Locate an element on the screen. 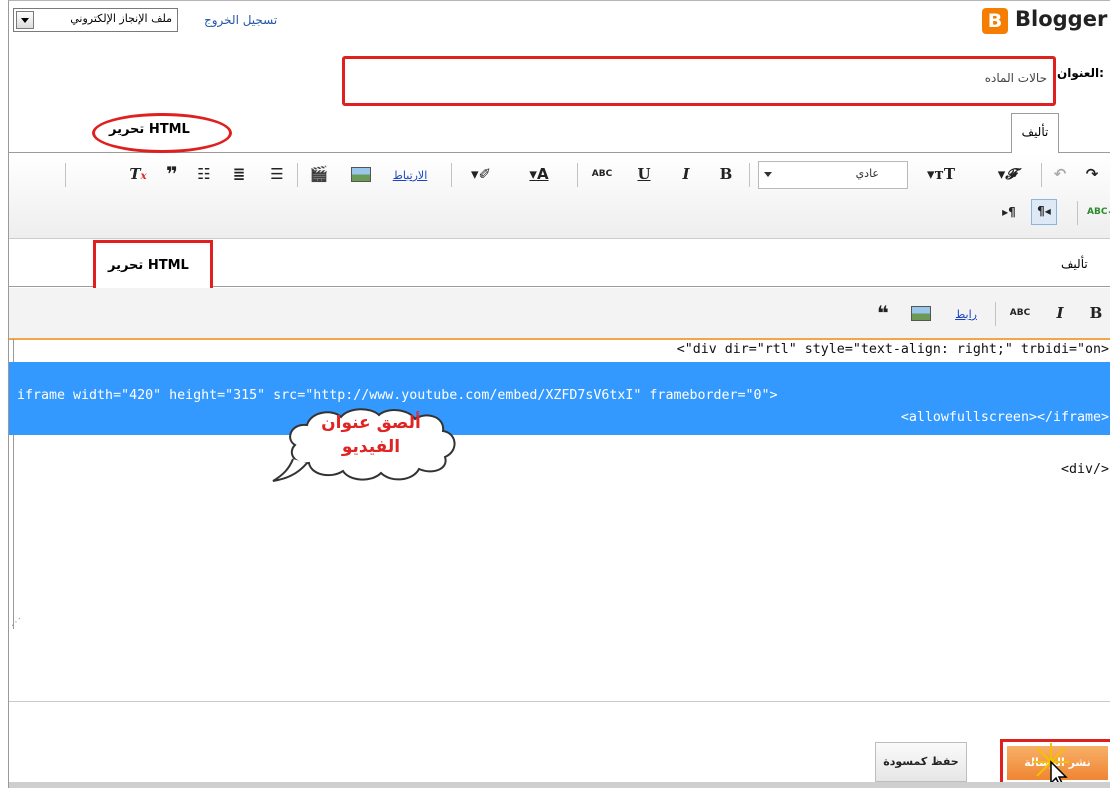 The width and height of the screenshot is (1110, 788). annotation-cloud: ألصق عنوان الفيديو is located at coordinates (371, 445).